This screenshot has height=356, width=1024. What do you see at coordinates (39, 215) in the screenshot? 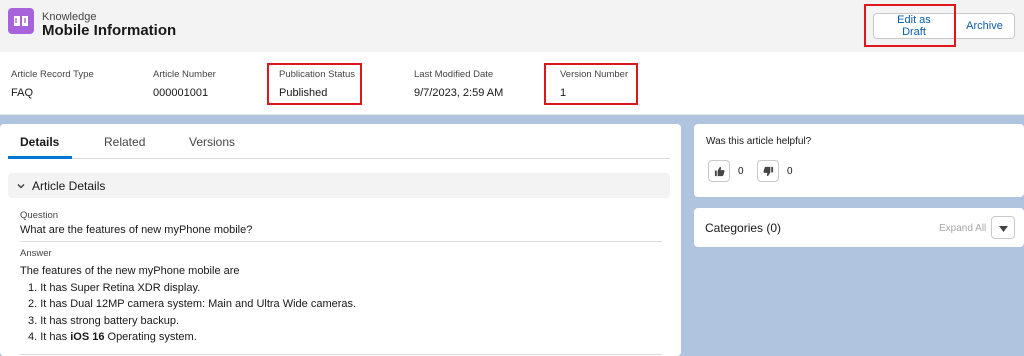
I see `question-label: Question` at bounding box center [39, 215].